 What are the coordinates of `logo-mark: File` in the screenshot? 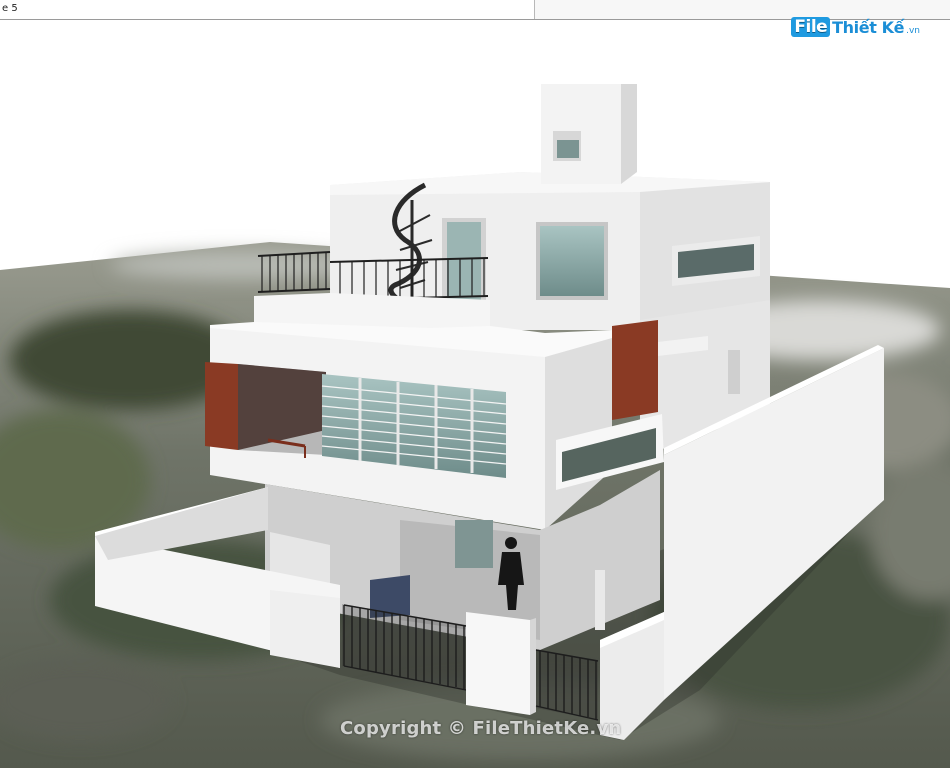 It's located at (811, 27).